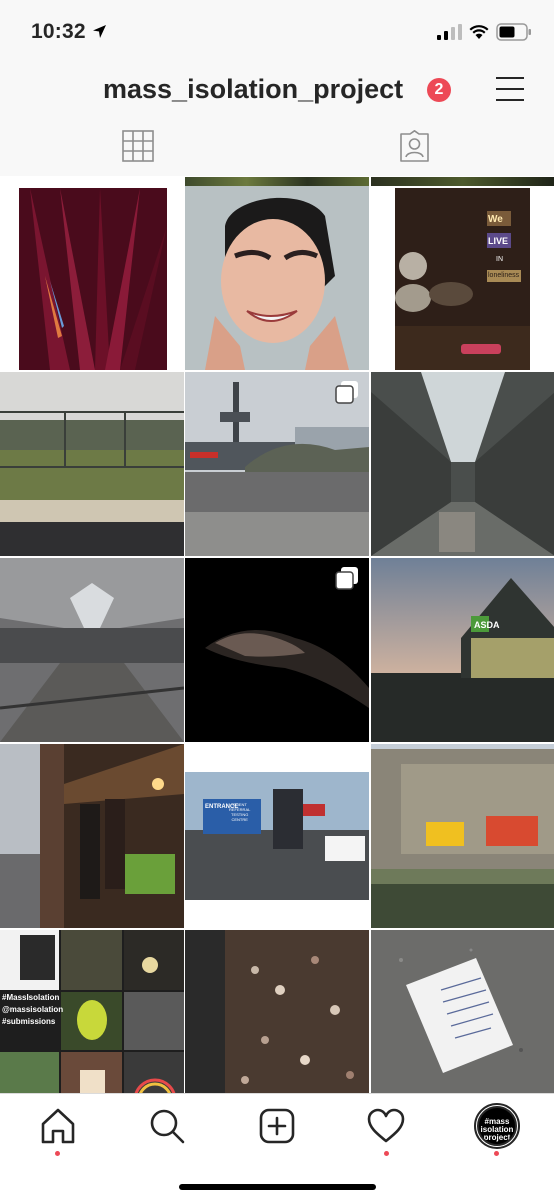 This screenshot has height=1200, width=554. I want to click on notification-badge: 2, so click(439, 90).